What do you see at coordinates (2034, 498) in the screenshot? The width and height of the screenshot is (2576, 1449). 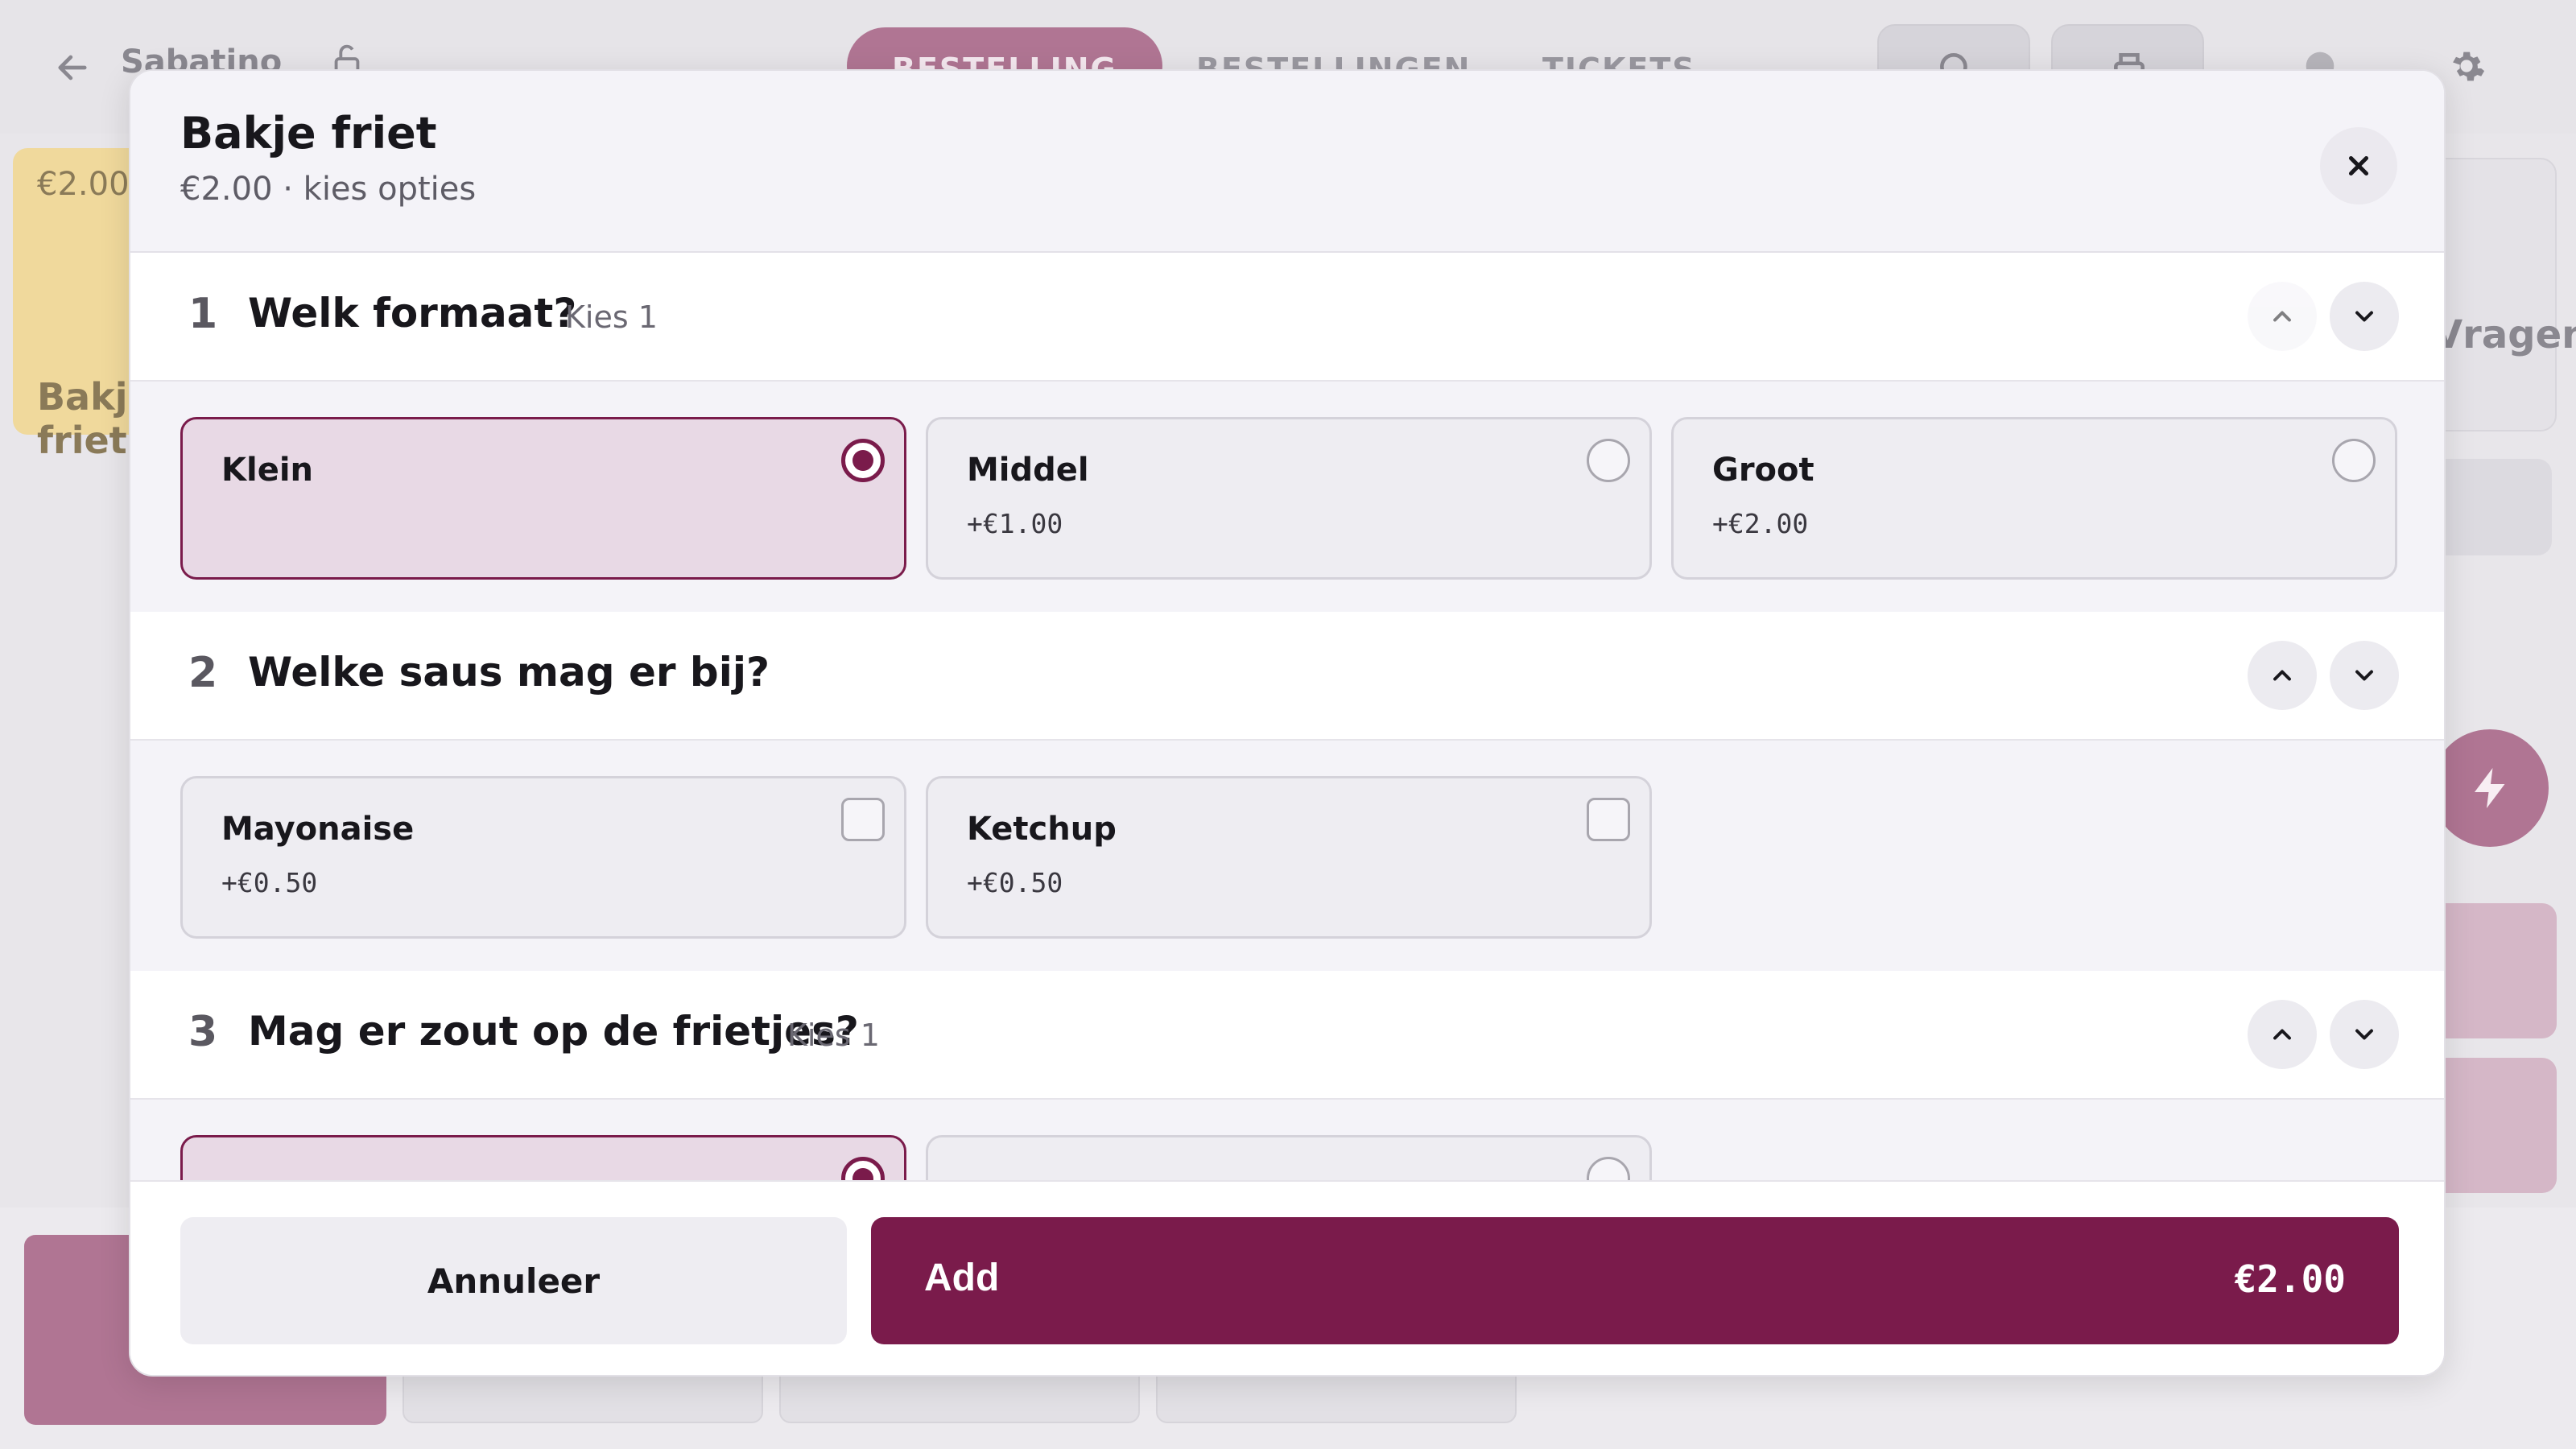 I see `option-groot: Groot +€2.00` at bounding box center [2034, 498].